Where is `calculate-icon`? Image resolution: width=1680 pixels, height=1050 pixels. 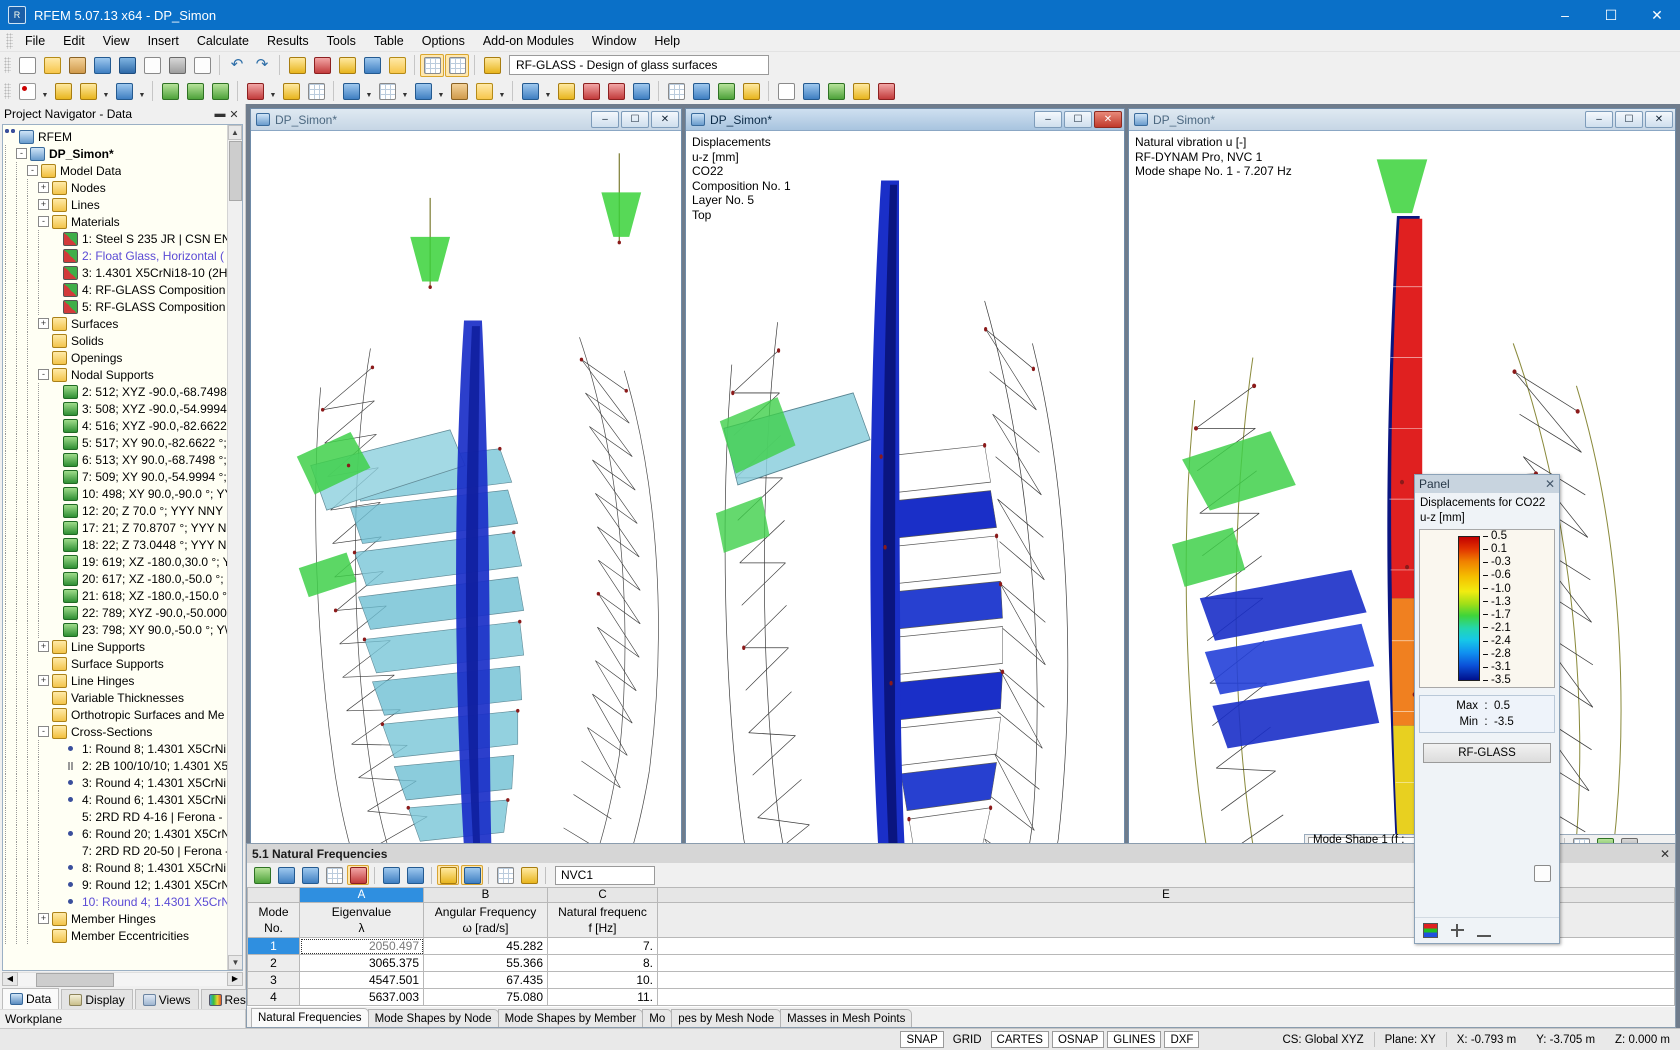
calculate-icon is located at coordinates (423, 91).